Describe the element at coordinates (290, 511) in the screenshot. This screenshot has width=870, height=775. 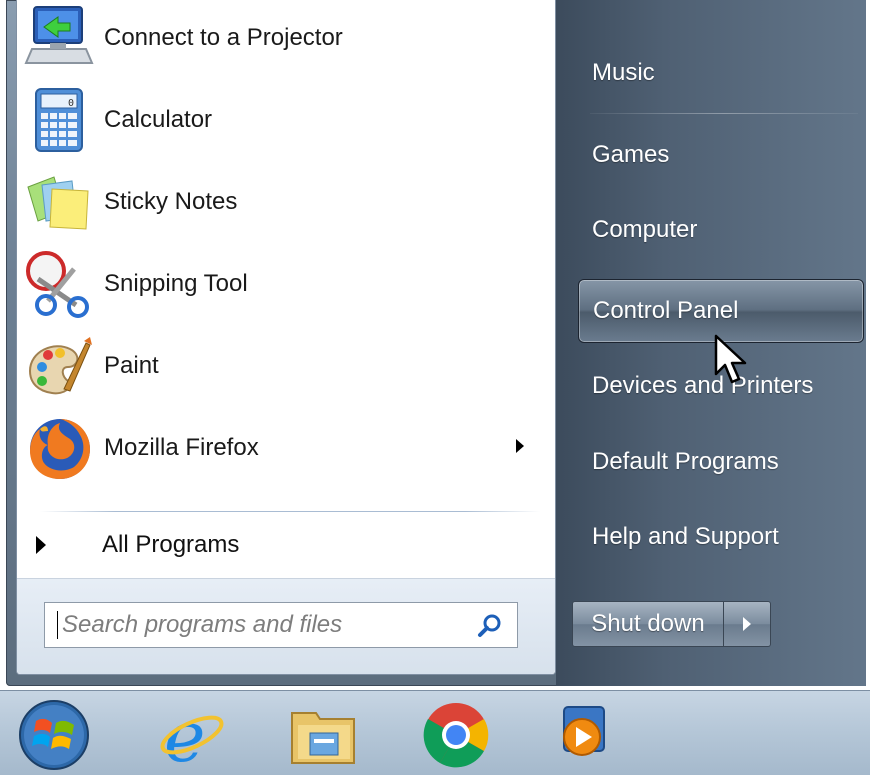
I see `divider` at that location.